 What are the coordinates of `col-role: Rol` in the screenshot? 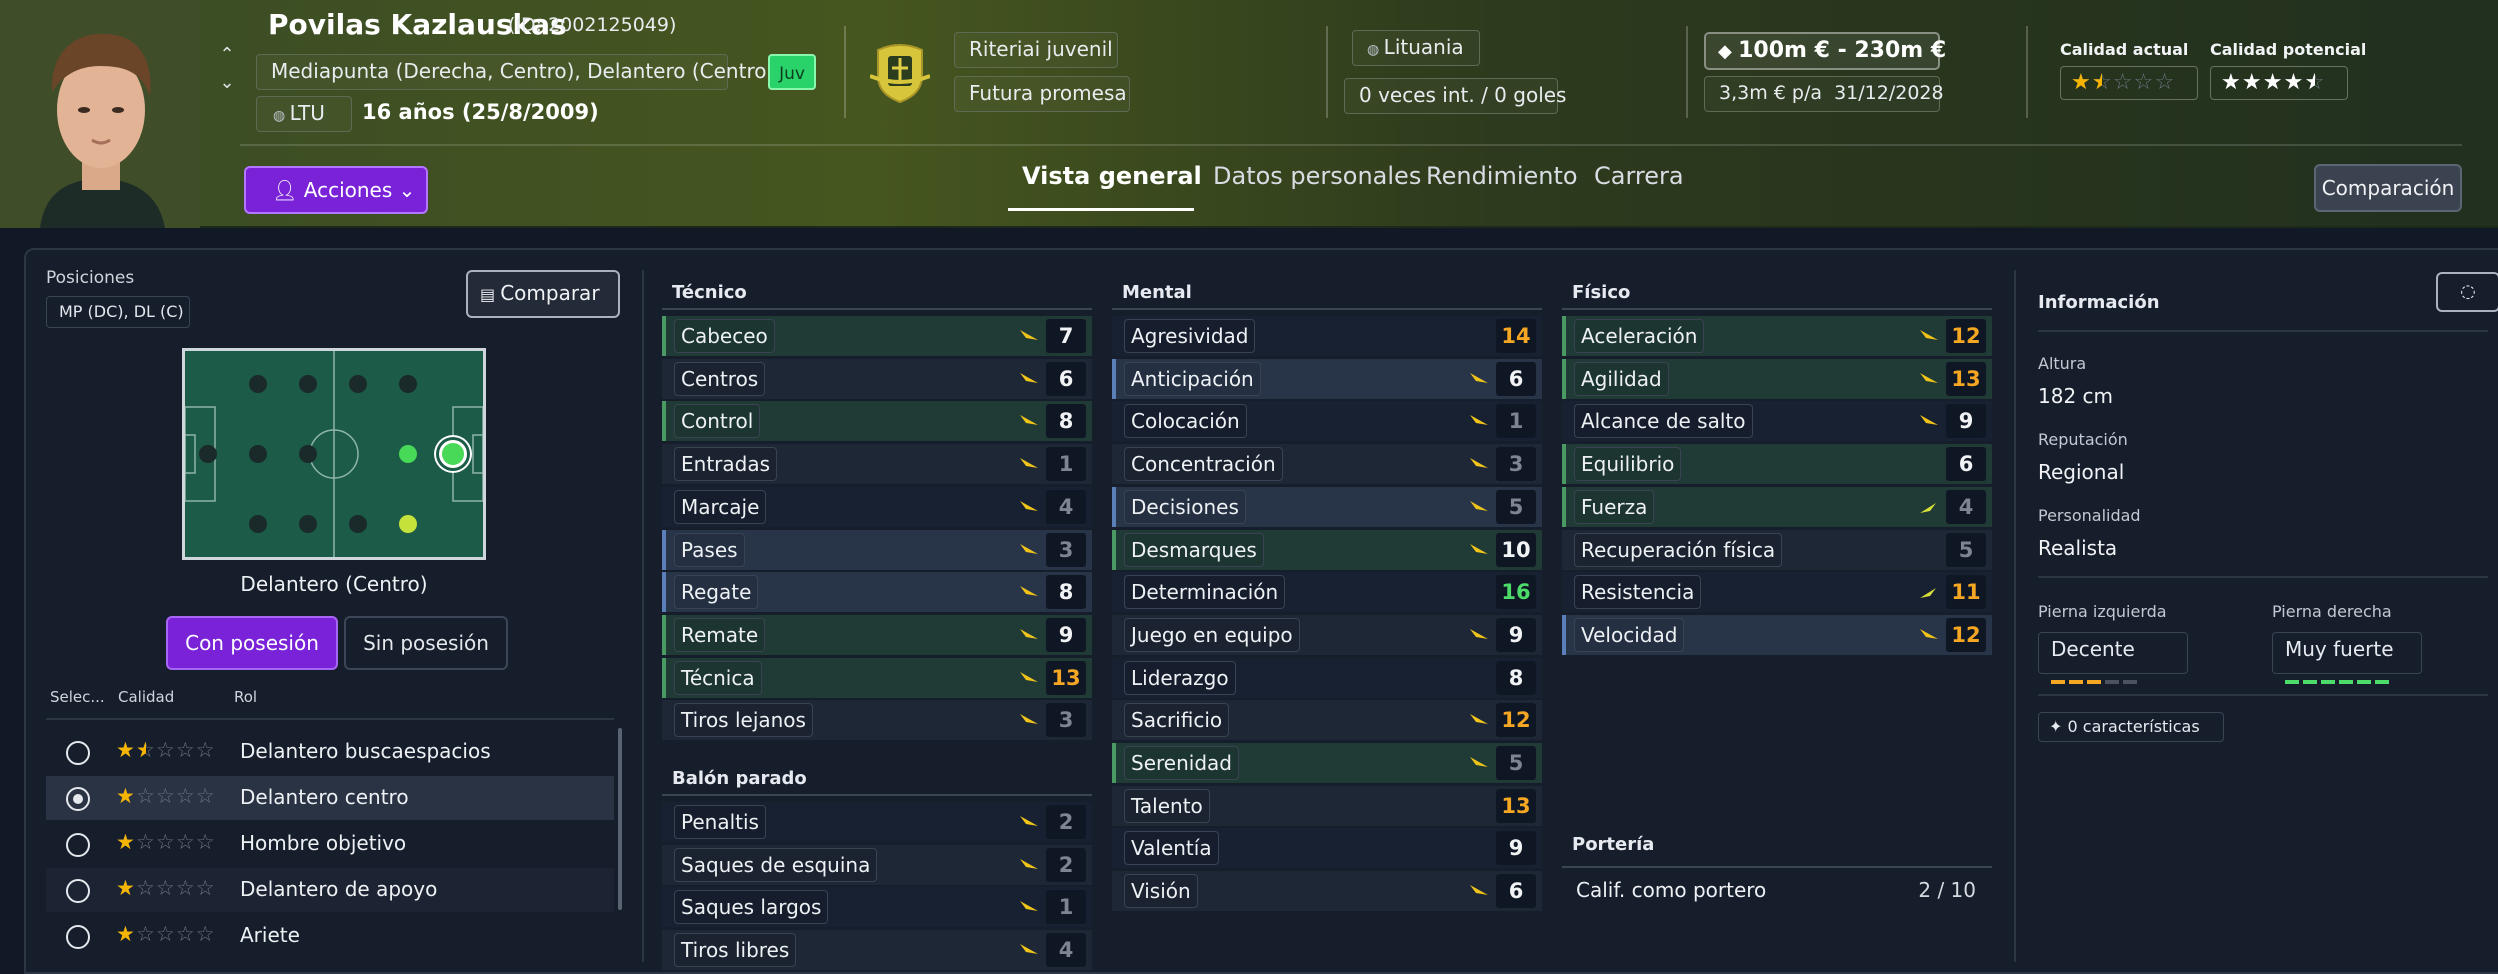 It's located at (245, 697).